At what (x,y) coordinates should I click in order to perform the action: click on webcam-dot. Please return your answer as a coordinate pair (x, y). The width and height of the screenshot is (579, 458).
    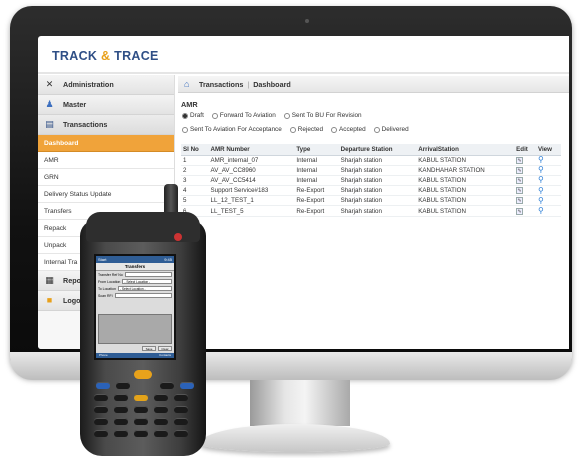
    Looking at the image, I should click on (307, 21).